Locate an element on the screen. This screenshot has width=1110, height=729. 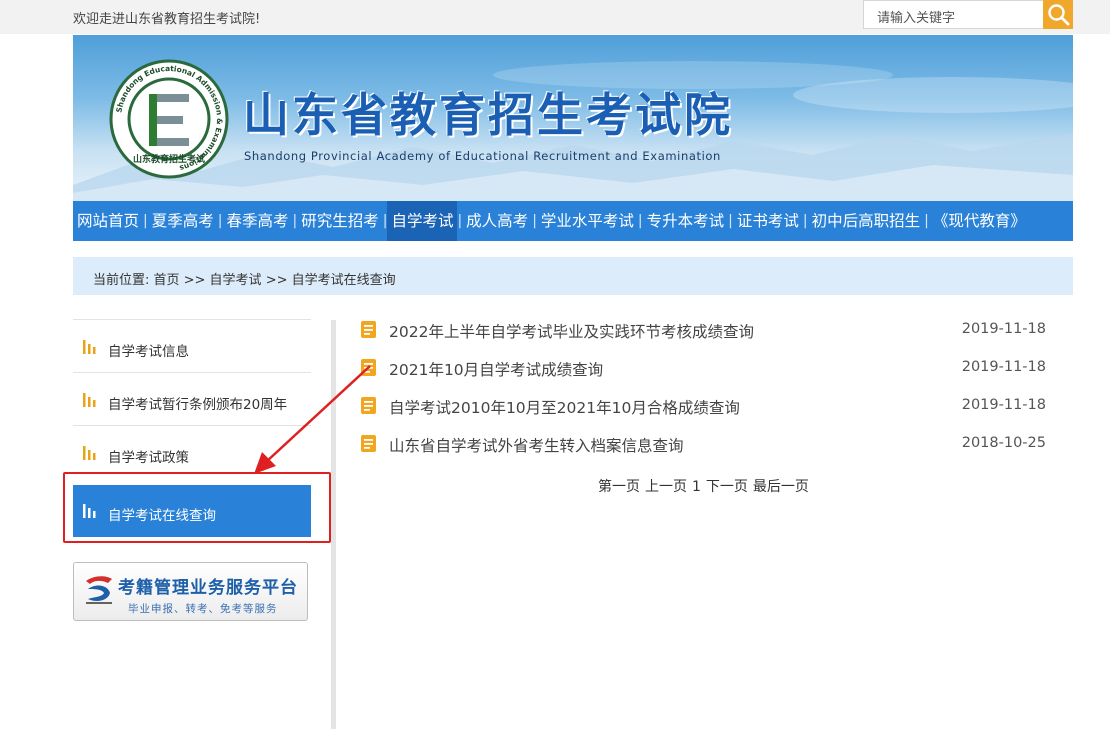
pagination: 第一页 上一页 1 下一页 最后一页 is located at coordinates (706, 486).